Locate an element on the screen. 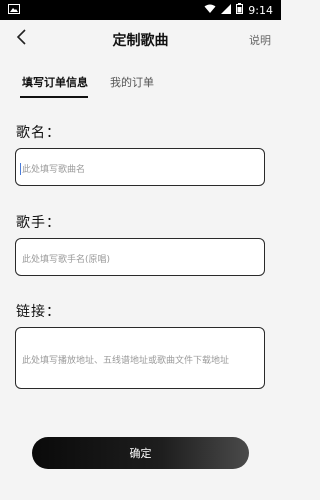  app-bar: 定制歌曲 说明 is located at coordinates (140, 40).